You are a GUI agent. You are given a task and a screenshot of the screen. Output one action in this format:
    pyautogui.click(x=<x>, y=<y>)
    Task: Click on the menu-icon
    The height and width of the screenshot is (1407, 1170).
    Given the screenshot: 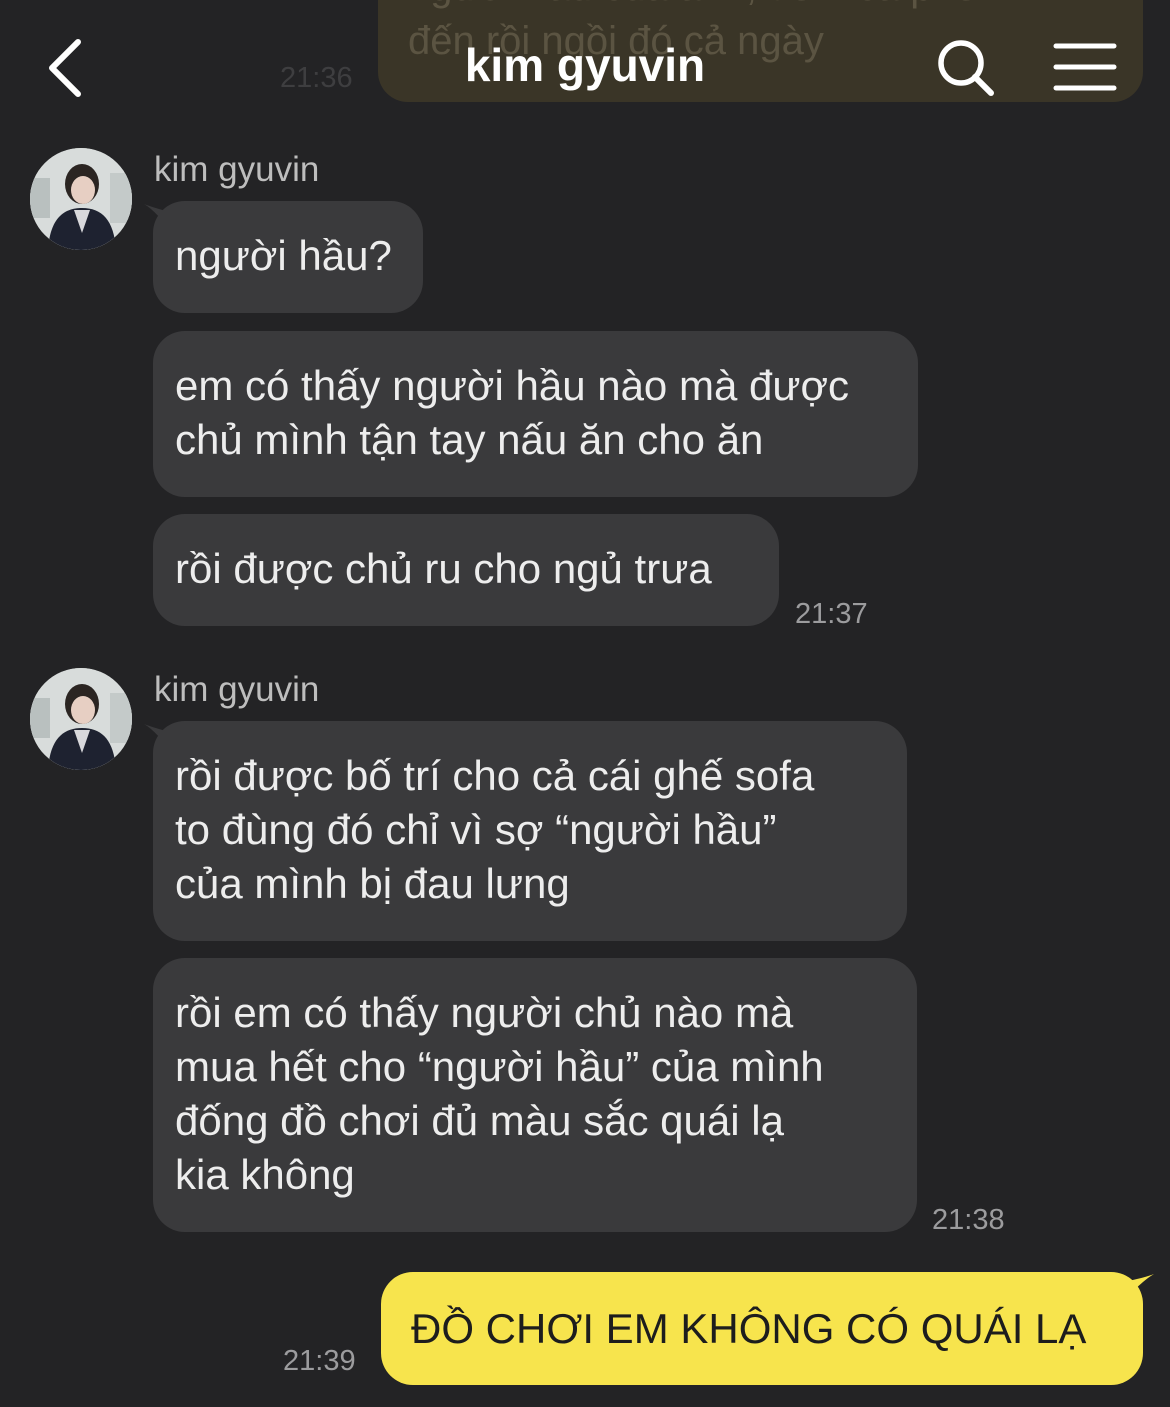 What is the action you would take?
    pyautogui.click(x=1085, y=67)
    